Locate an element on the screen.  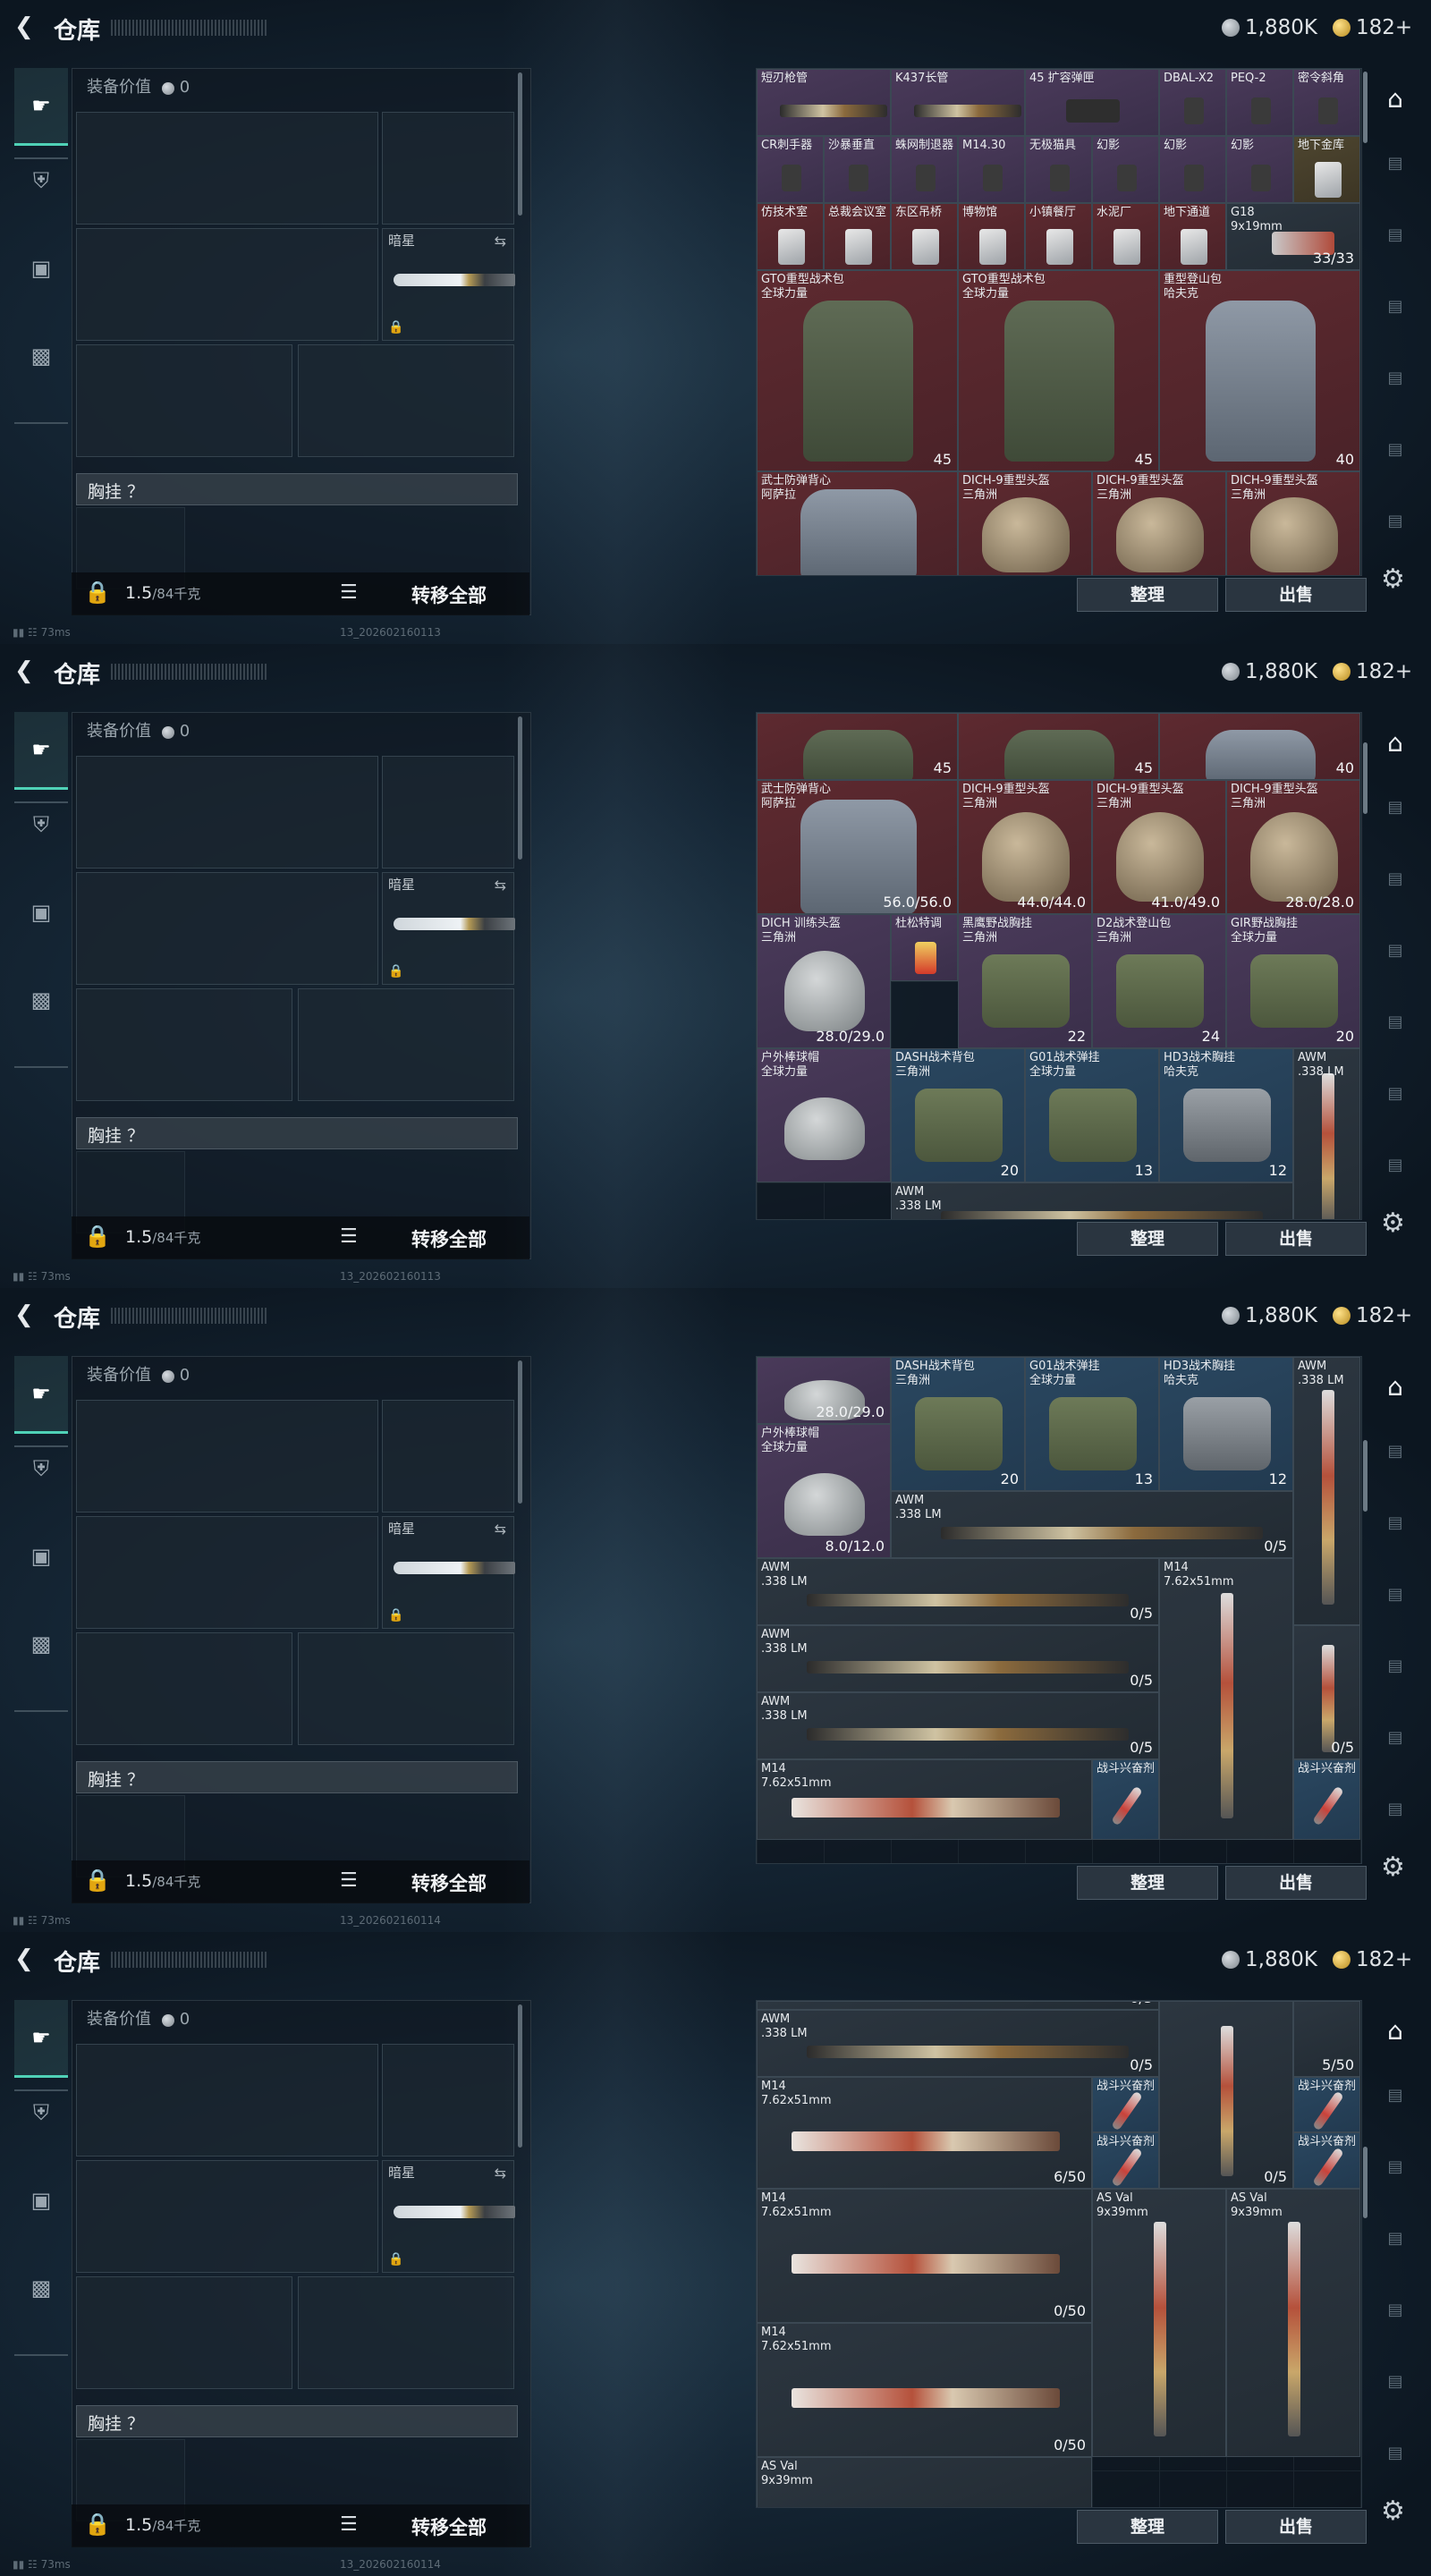
stash-item: CR刺手器 is located at coordinates (791, 169).